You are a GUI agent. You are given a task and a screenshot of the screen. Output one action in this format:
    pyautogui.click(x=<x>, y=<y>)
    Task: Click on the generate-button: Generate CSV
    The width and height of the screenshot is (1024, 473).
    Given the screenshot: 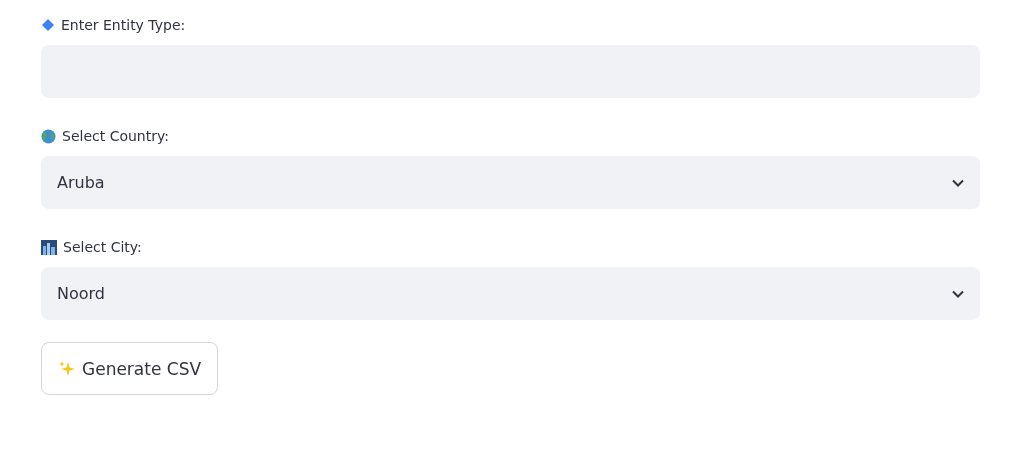 What is the action you would take?
    pyautogui.click(x=130, y=368)
    